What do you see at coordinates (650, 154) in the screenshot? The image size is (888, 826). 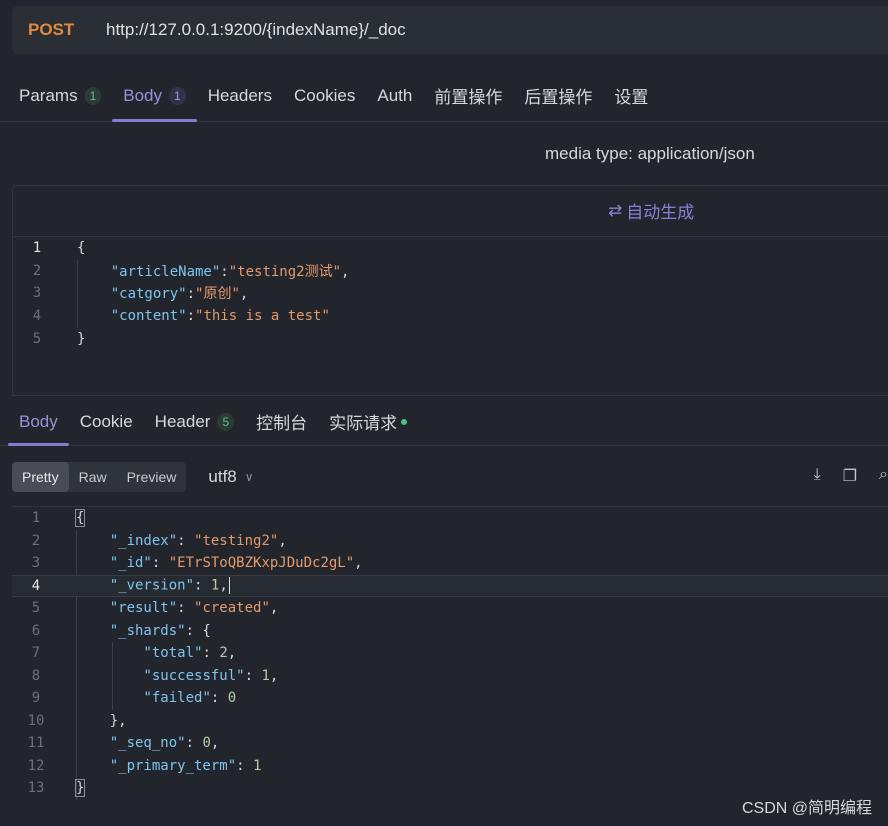 I see `media-type-selector: media type: application/json` at bounding box center [650, 154].